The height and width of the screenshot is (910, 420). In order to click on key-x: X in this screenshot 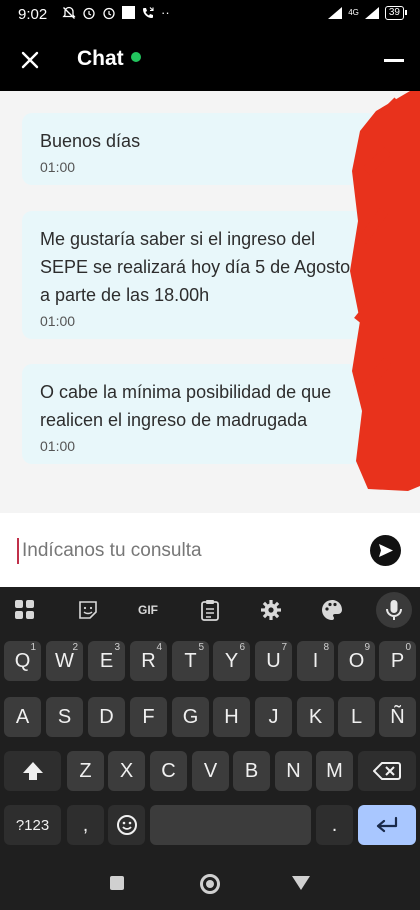, I will do `click(126, 771)`.